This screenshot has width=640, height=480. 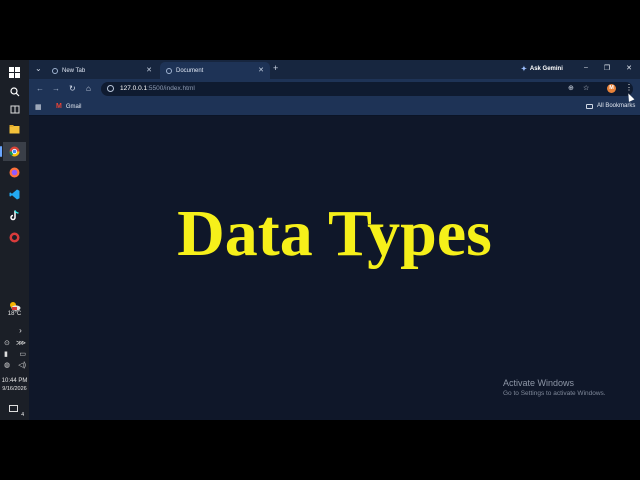 I want to click on all-bookmarks-label: All Bookmarks, so click(x=616, y=106).